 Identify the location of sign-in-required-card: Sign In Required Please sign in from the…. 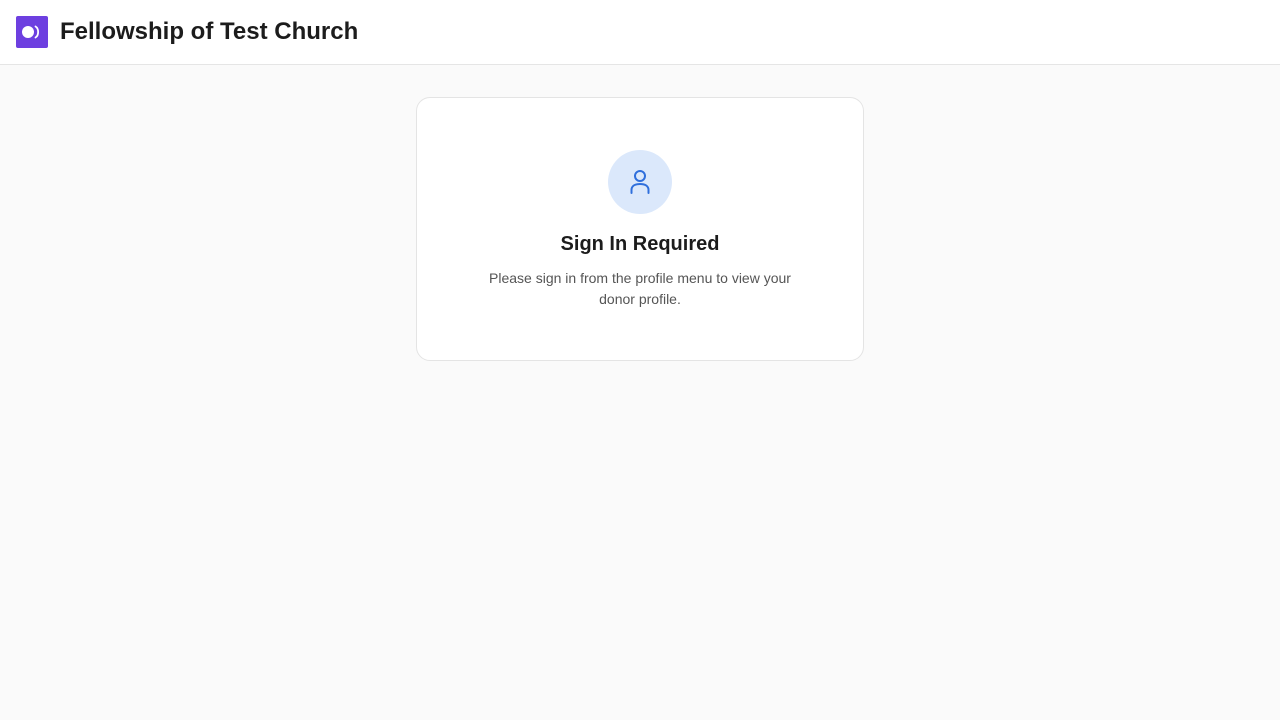
(640, 229).